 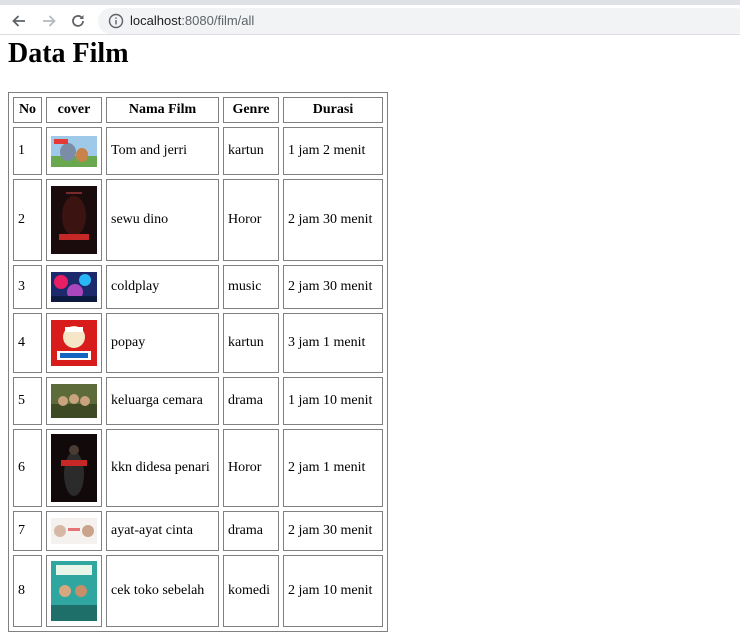 I want to click on page-title: Data Film, so click(x=68, y=53).